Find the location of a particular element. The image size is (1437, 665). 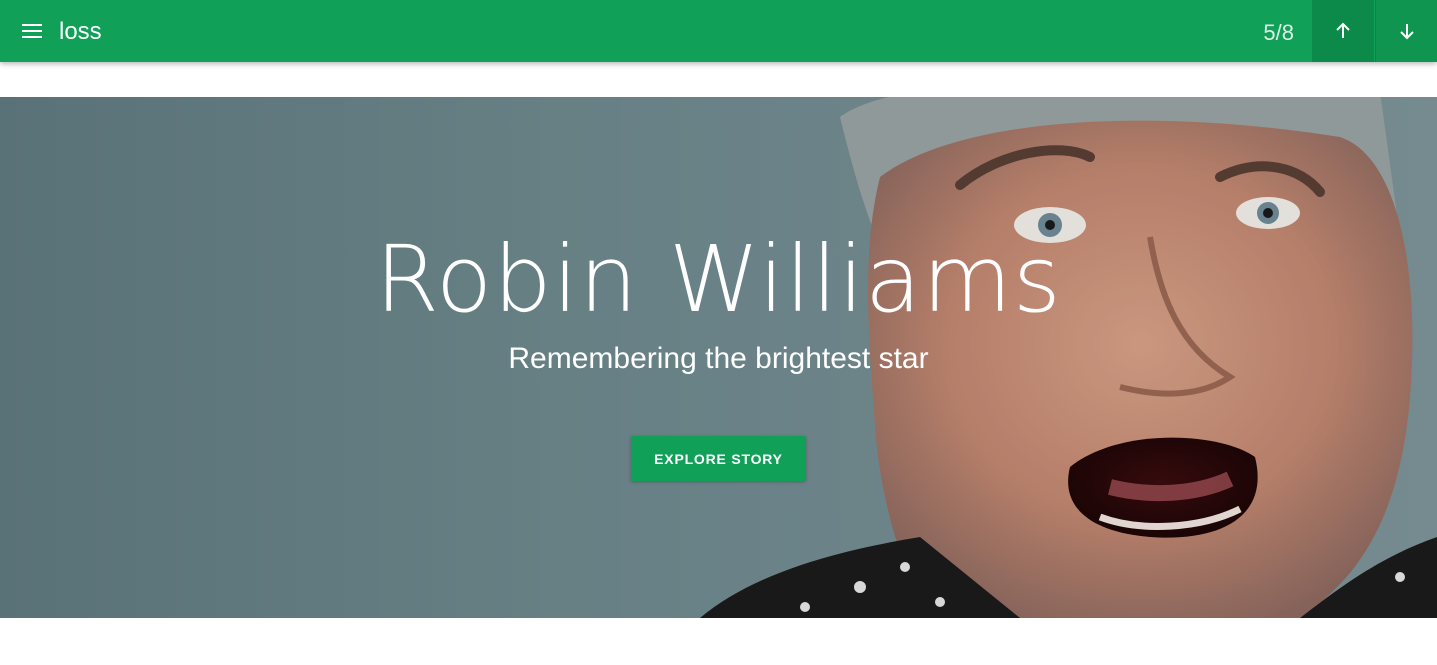

arrow-down-icon is located at coordinates (1407, 32).